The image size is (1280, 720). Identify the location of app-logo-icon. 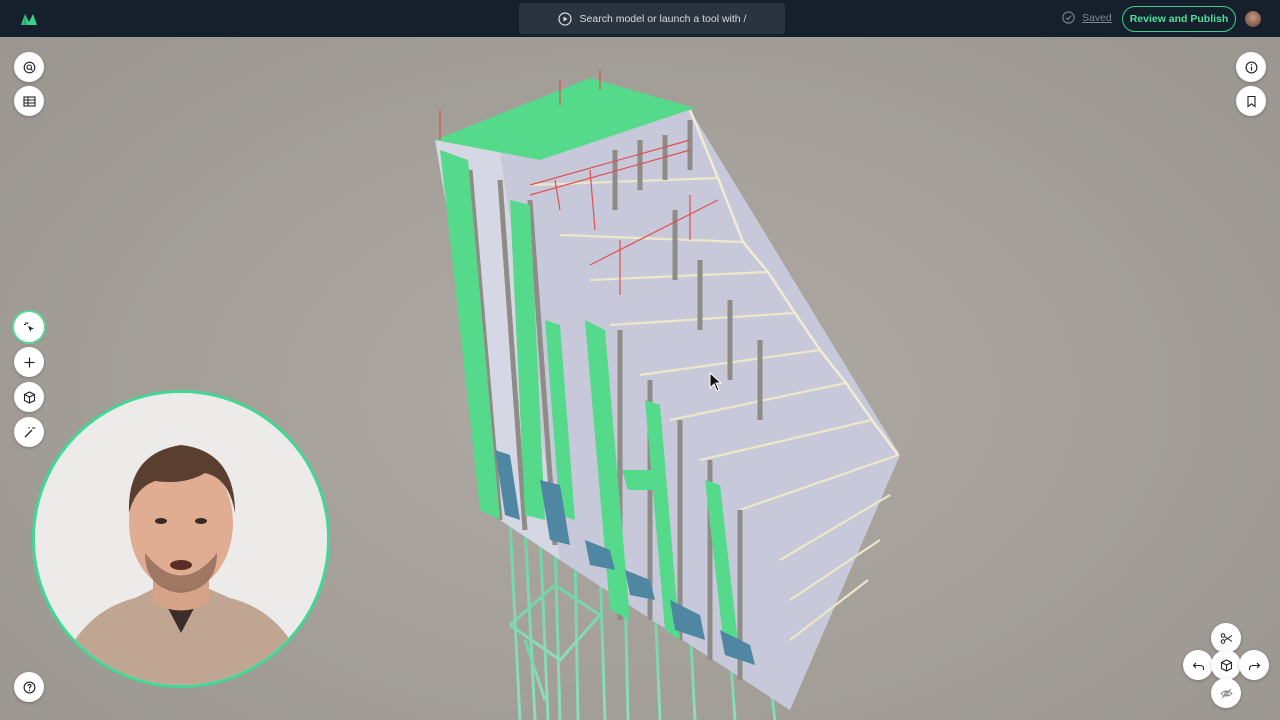
(29, 19).